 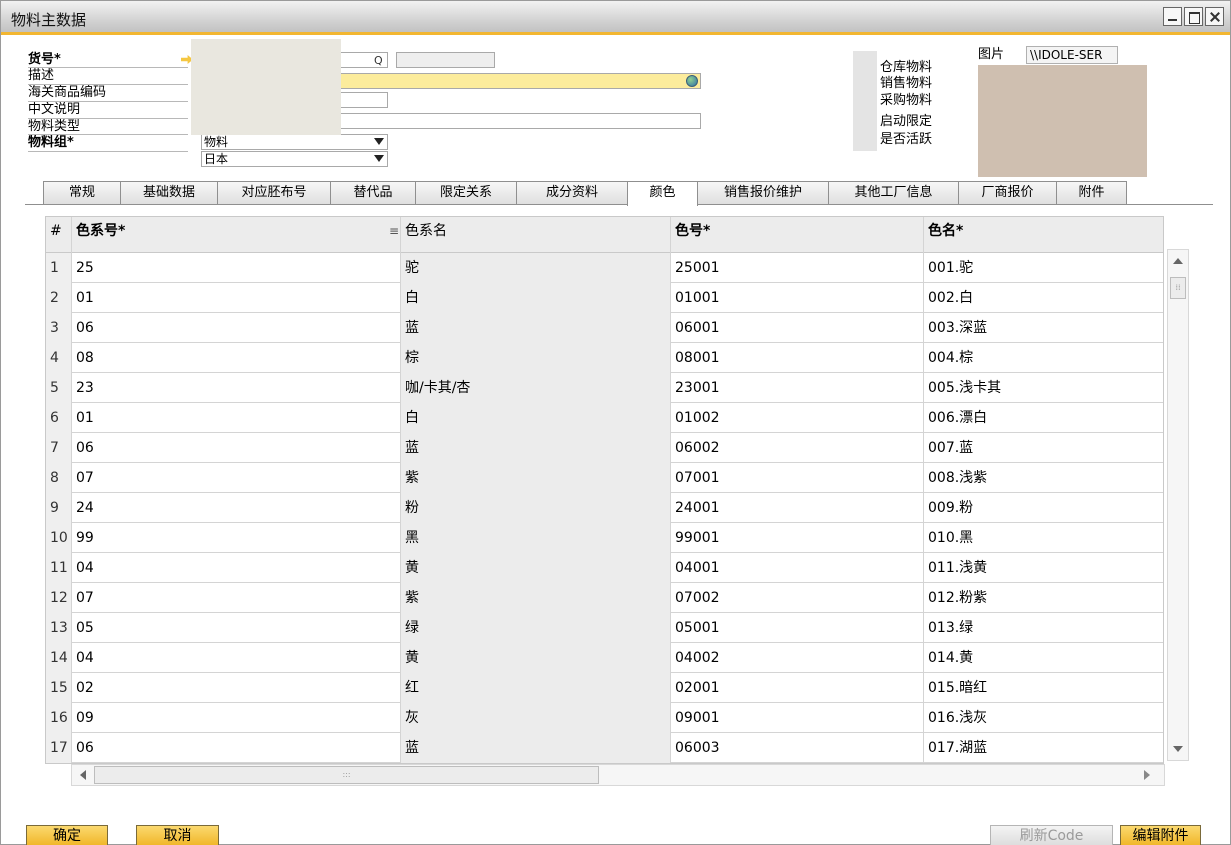 What do you see at coordinates (294, 142) in the screenshot?
I see `item-type-select: 物料` at bounding box center [294, 142].